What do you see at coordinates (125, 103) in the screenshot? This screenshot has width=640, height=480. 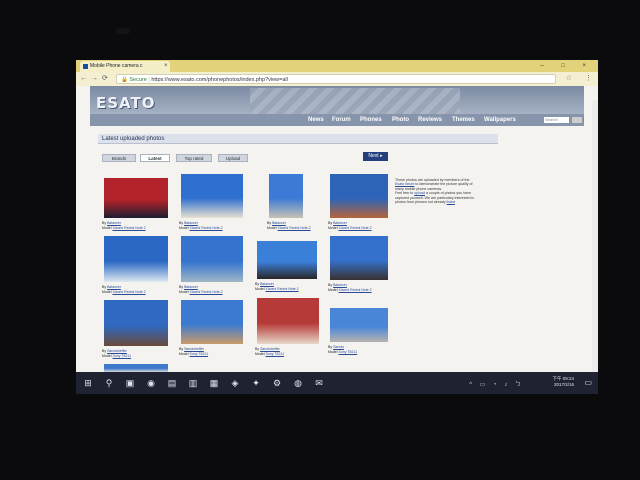 I see `esato-logo: ESATO` at bounding box center [125, 103].